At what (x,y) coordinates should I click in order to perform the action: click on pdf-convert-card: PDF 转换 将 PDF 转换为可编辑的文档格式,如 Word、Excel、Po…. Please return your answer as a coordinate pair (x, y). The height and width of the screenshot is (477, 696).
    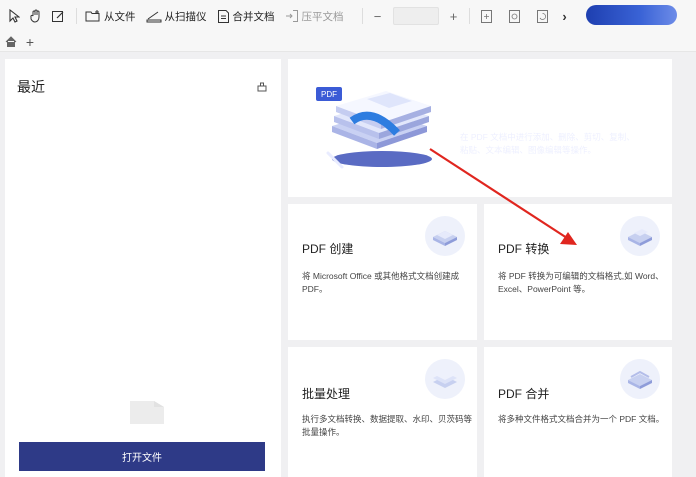
    Looking at the image, I should click on (578, 272).